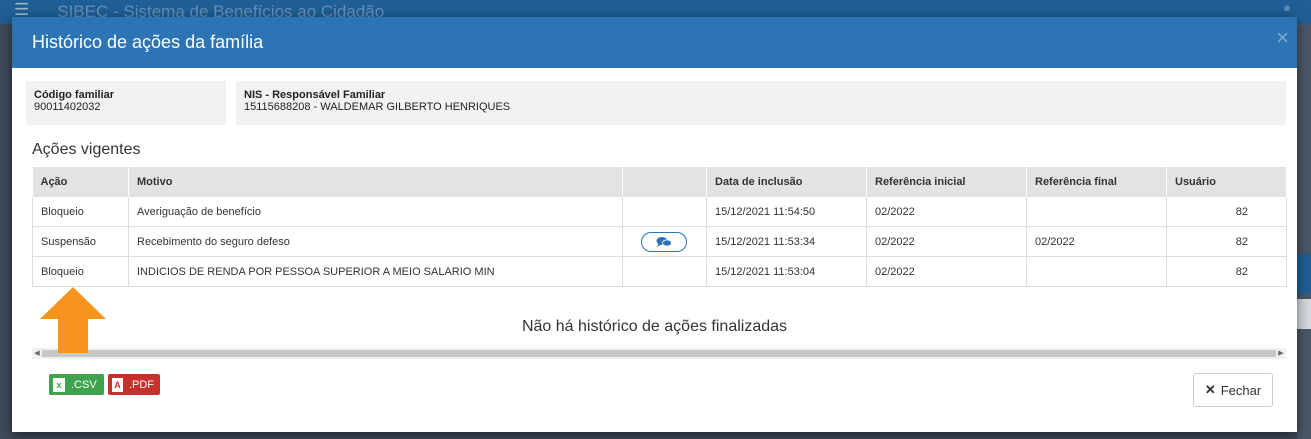 The image size is (1311, 439). I want to click on cell-data: 15/12/2021 11:53:04, so click(786, 271).